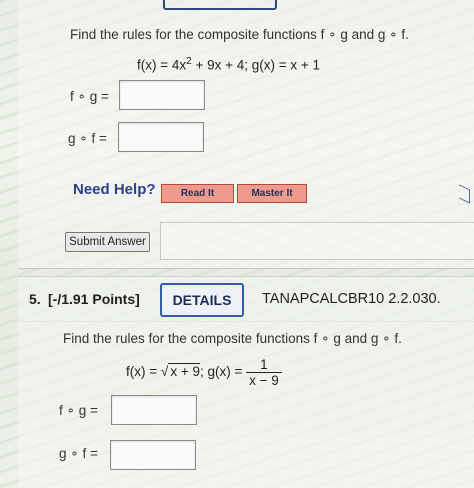 The image size is (474, 488). I want to click on q4-formula: f(x) = 4x2 + 9x + 4; g(x) = x + 1, so click(228, 64).